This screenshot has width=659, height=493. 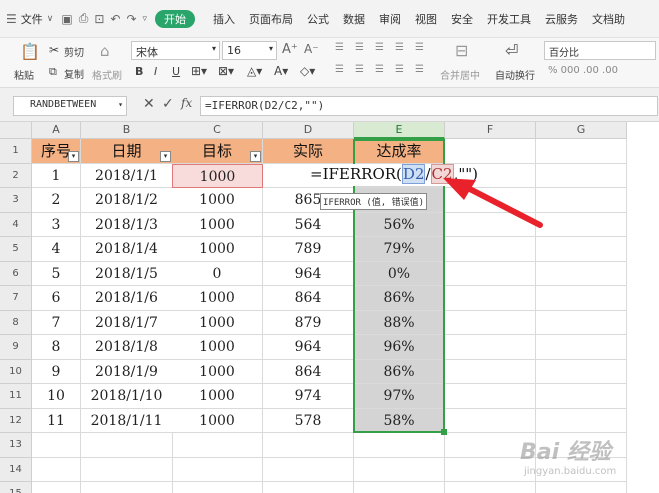 I want to click on name-box: RANDBETWEEN ▾, so click(x=70, y=106).